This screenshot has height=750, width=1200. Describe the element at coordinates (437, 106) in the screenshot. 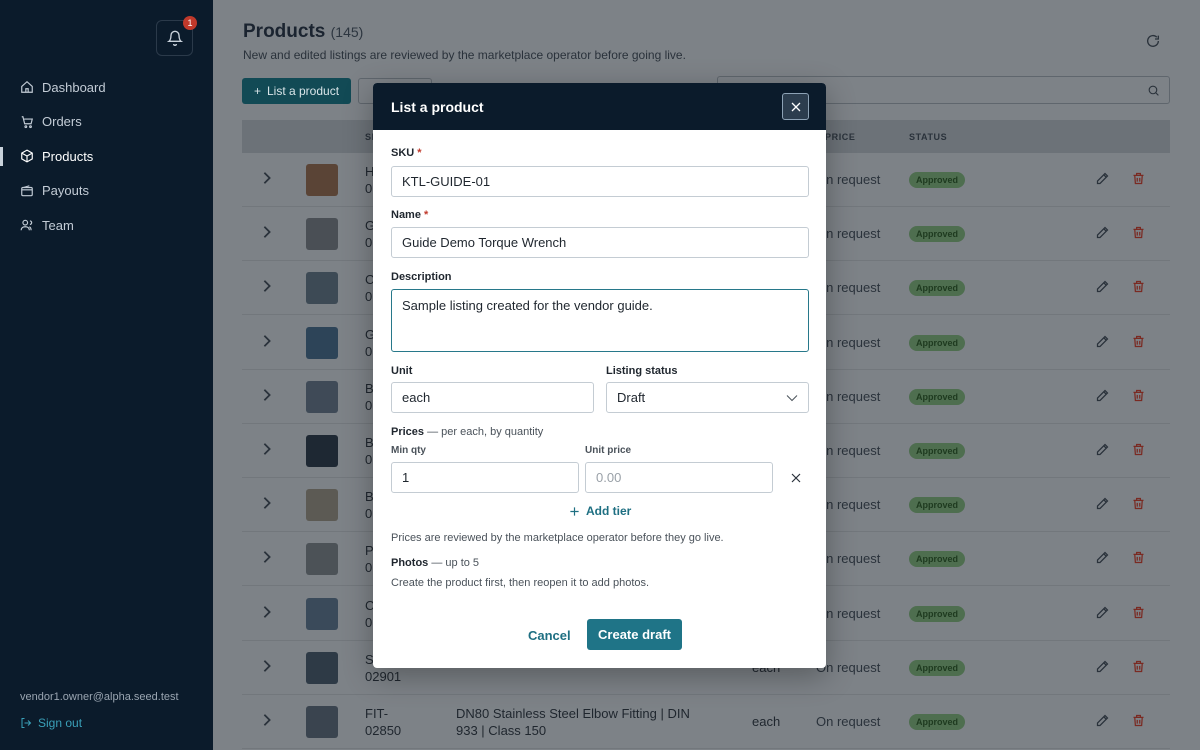

I see `modal-title: List a product` at that location.